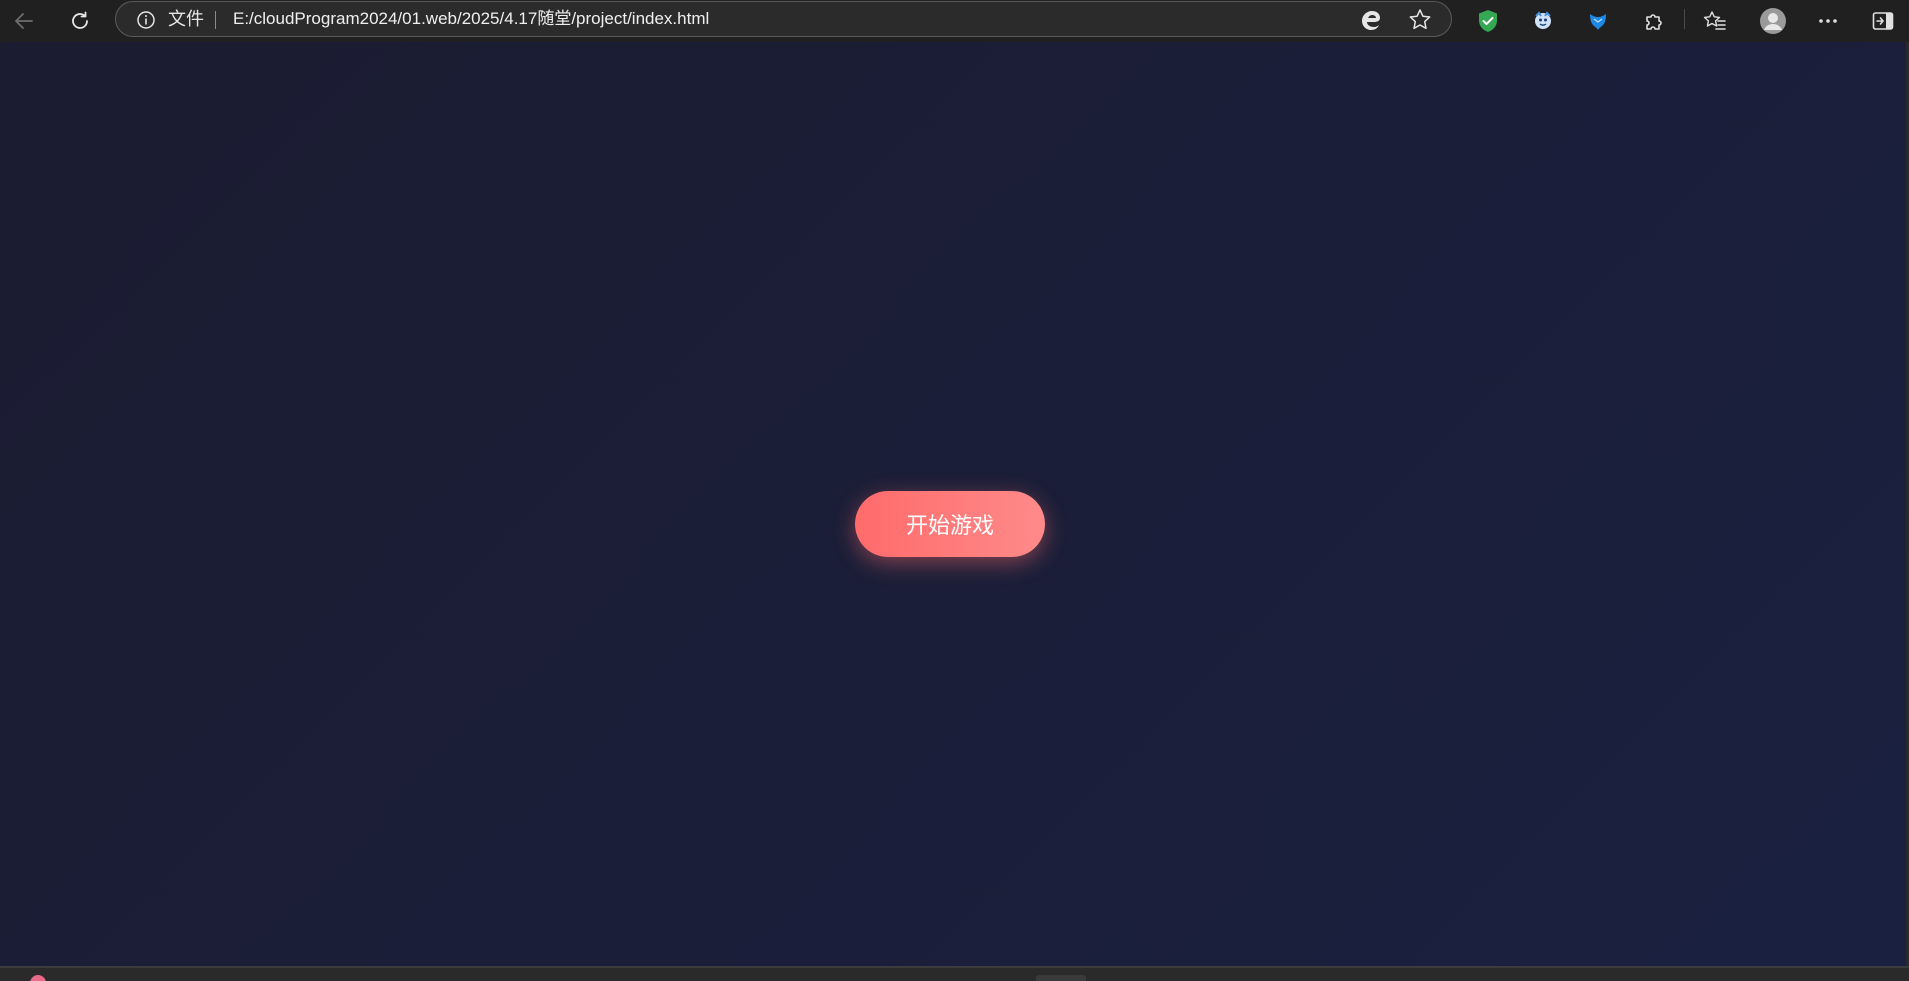 The width and height of the screenshot is (1909, 981). Describe the element at coordinates (38, 978) in the screenshot. I see `status-dot-icon` at that location.